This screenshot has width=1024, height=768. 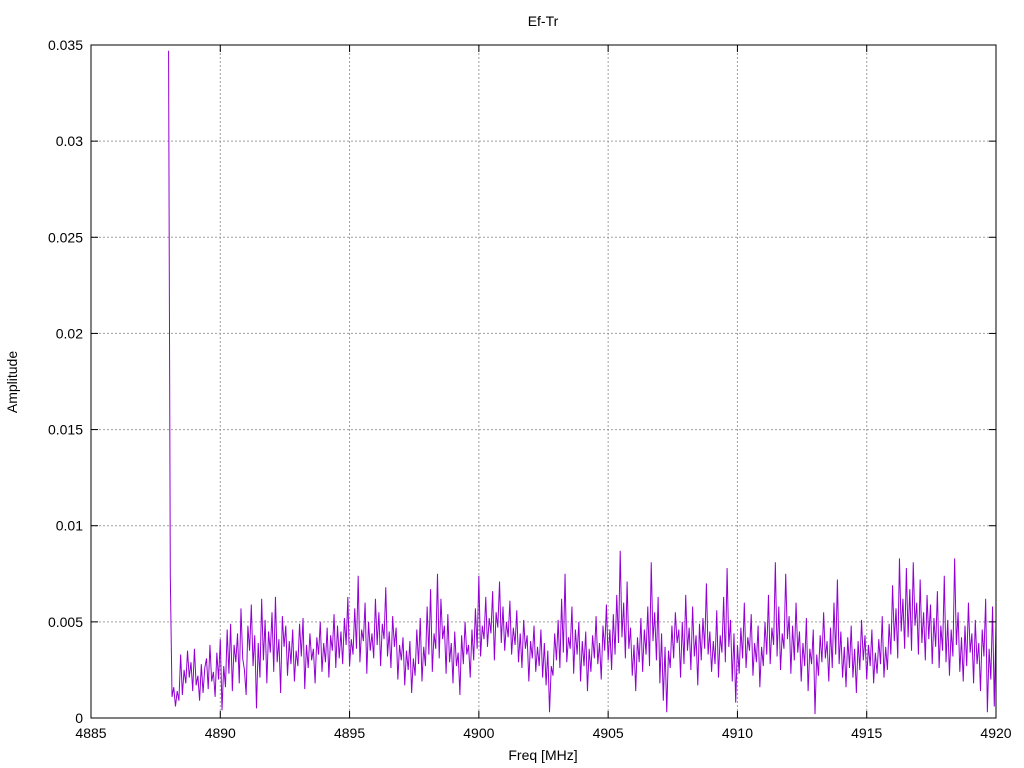 I want to click on y-tick-label: 0.03, so click(x=69, y=141).